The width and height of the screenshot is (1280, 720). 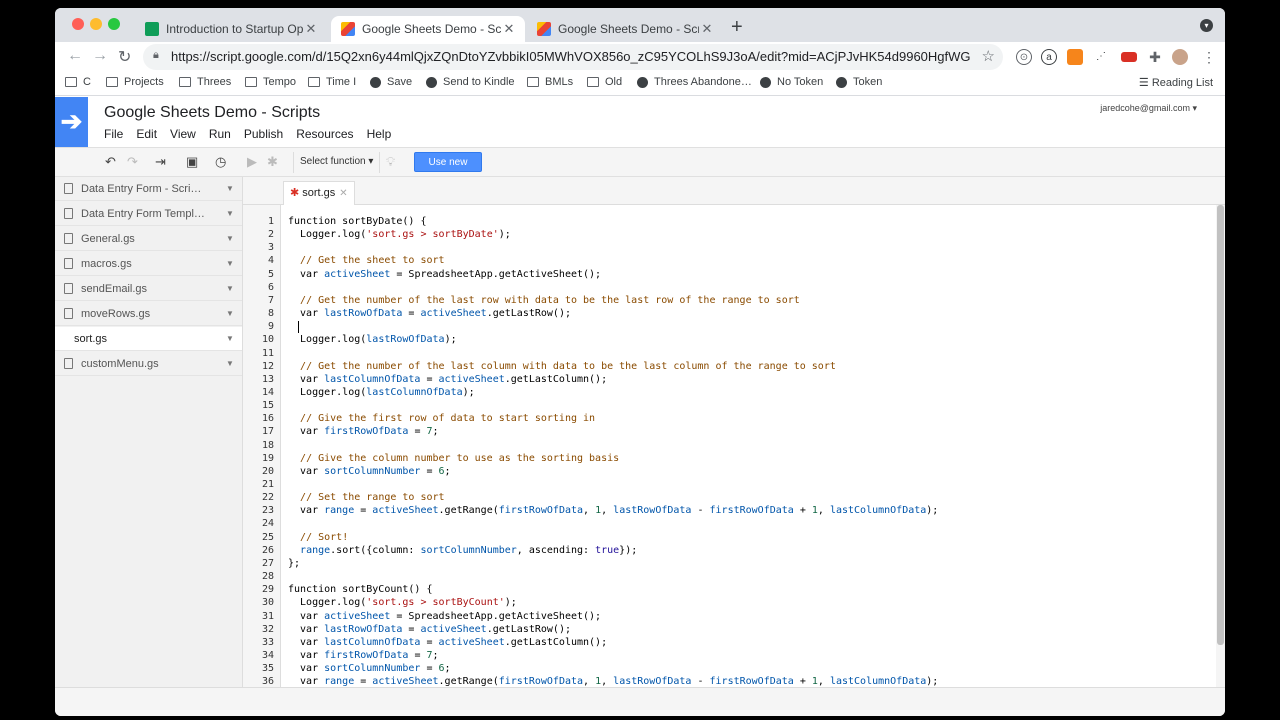 I want to click on browser-menu-icon: ⋮, so click(x=1209, y=57).